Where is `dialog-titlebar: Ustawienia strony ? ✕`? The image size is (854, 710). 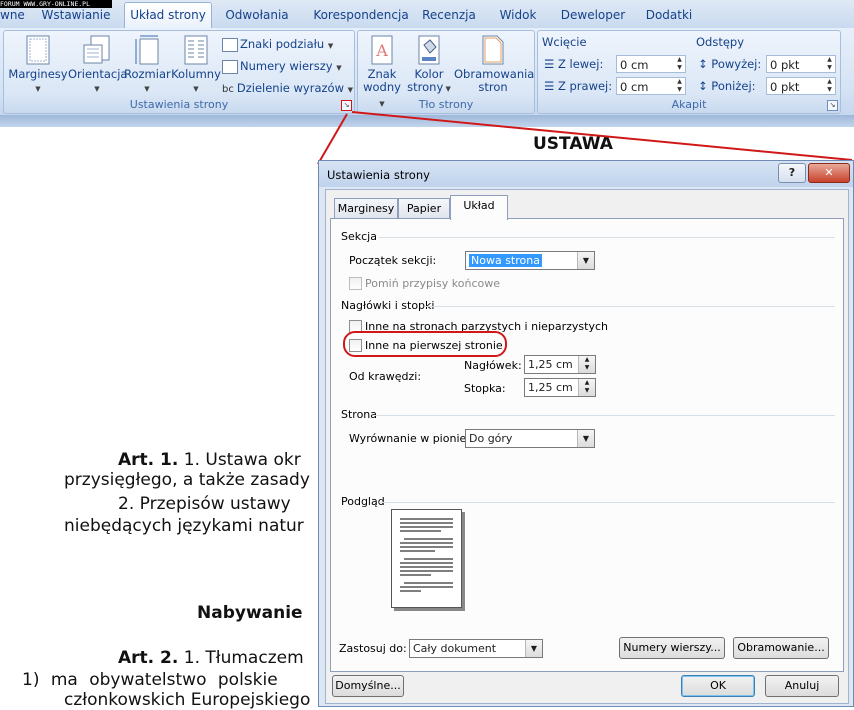
dialog-titlebar: Ustawienia strony ? ✕ is located at coordinates (586, 174).